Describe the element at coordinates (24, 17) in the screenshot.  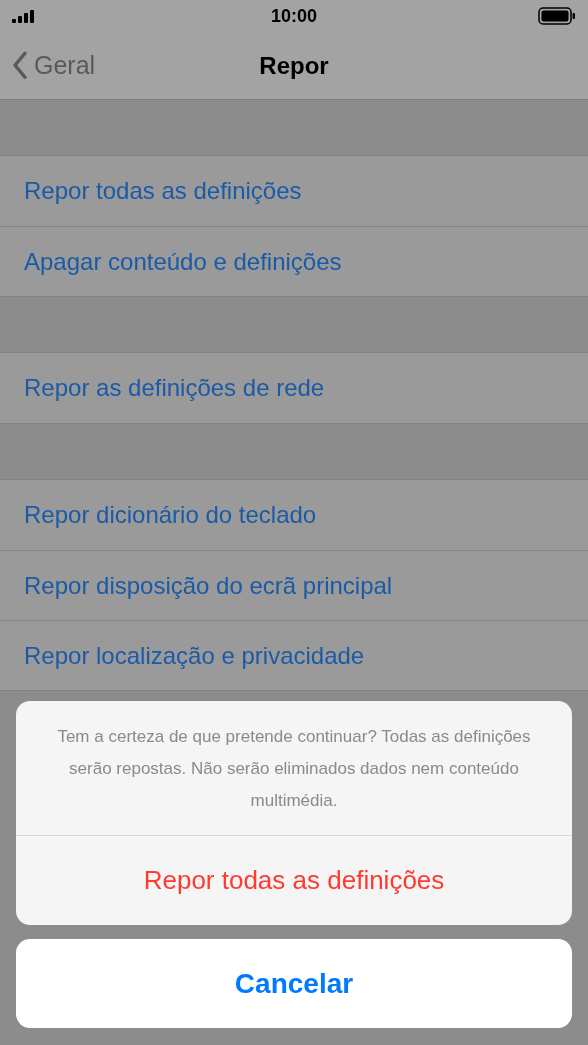
I see `signal-icon` at that location.